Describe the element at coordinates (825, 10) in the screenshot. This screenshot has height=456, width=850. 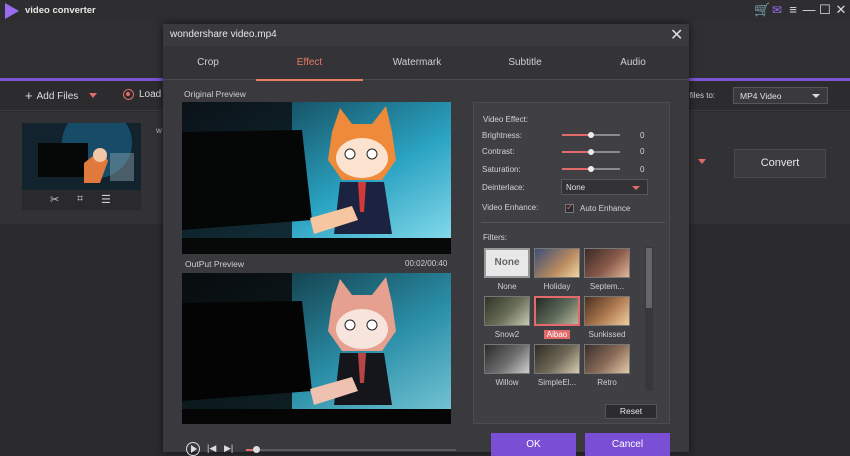
I see `maximize-icon: ☐` at that location.